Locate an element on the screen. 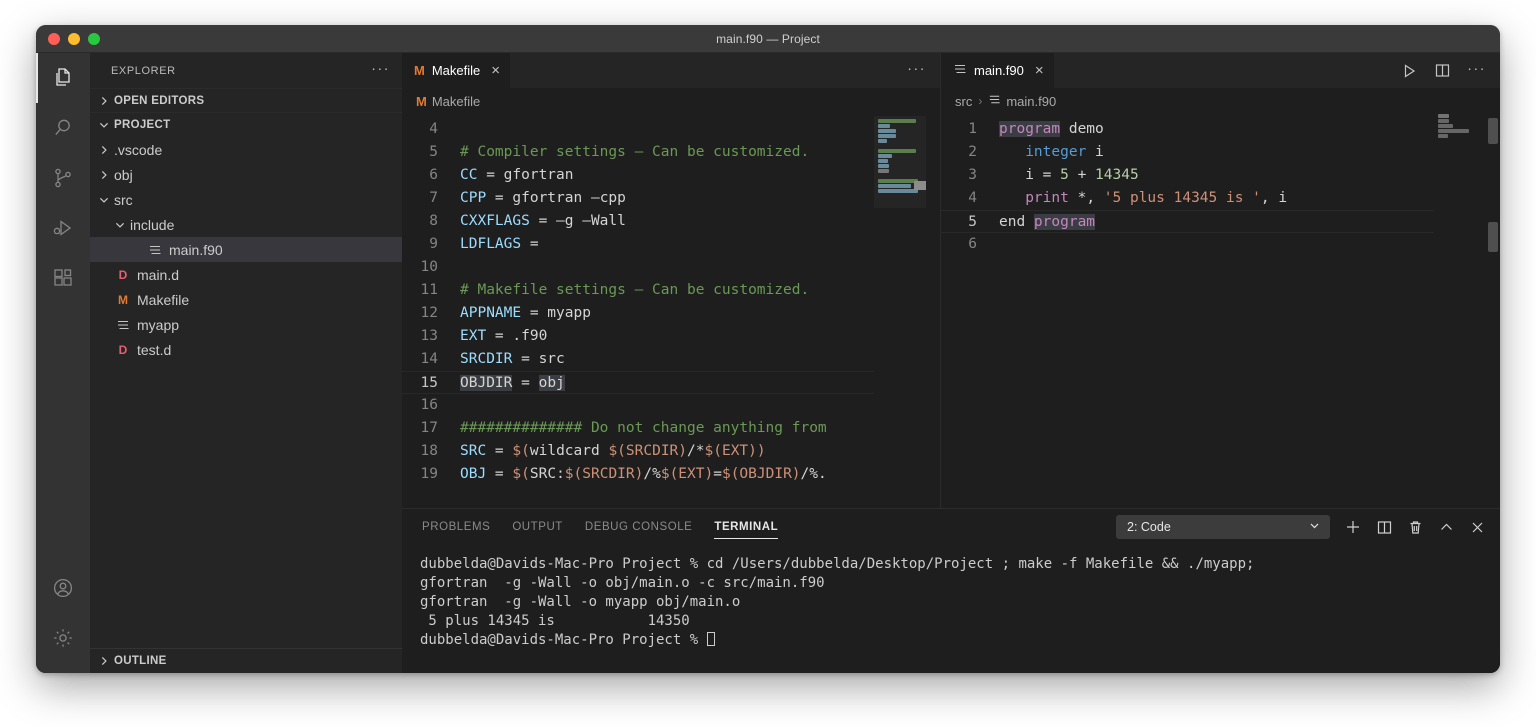 The width and height of the screenshot is (1536, 727). minimap-slider is located at coordinates (900, 162).